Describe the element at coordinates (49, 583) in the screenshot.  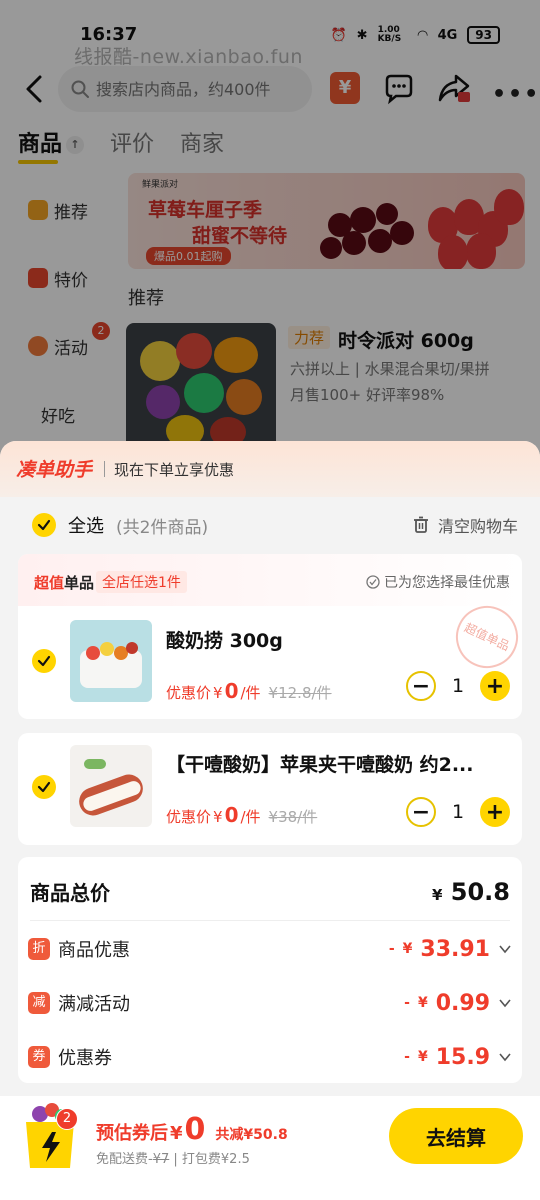
I see `deal-label-red: 超值` at that location.